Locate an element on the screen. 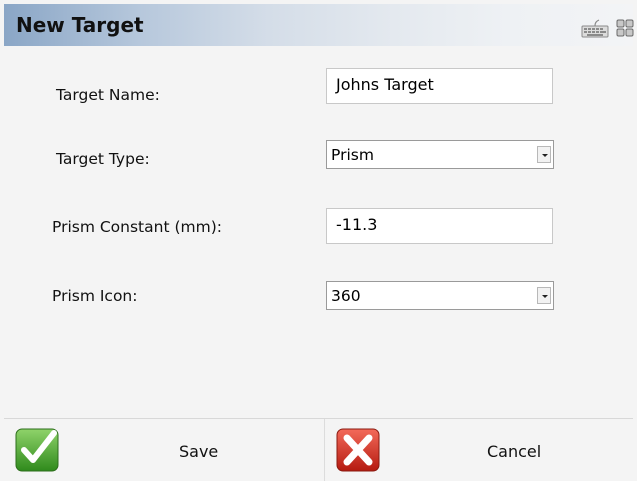 Image resolution: width=637 pixels, height=481 pixels. prism-icon-value: 360 is located at coordinates (346, 296).